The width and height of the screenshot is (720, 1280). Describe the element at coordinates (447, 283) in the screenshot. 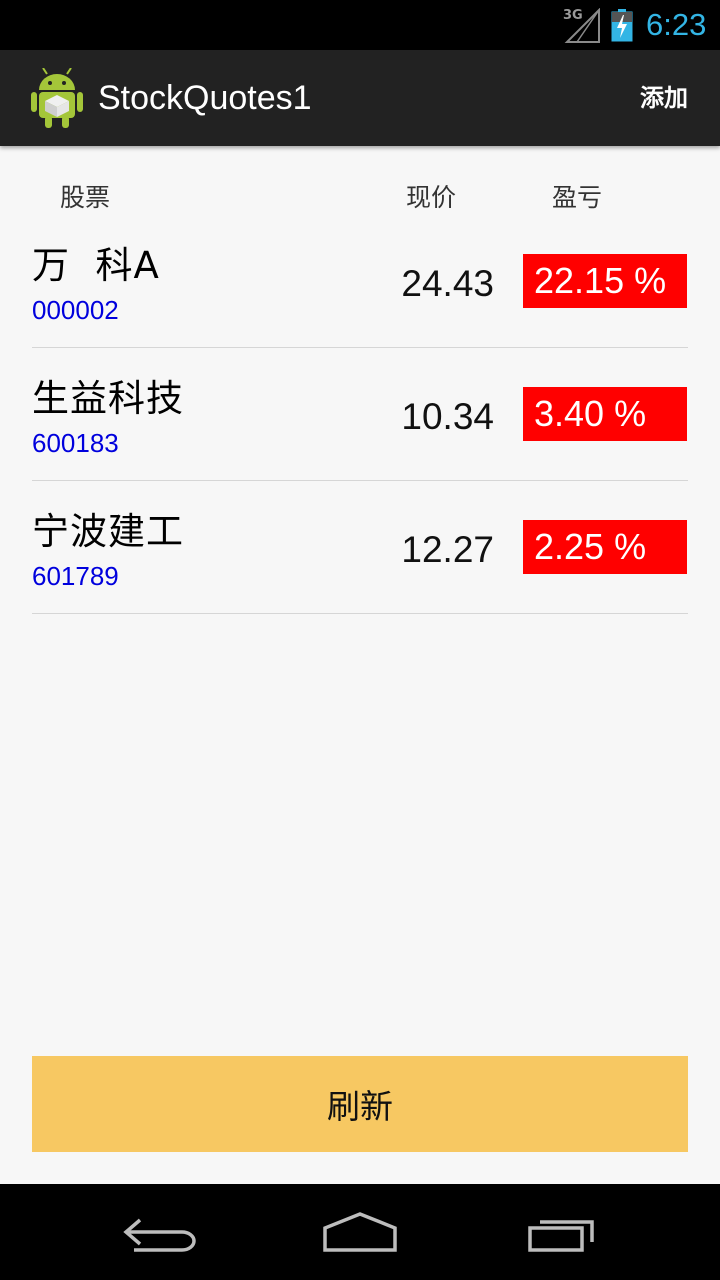

I see `stock-price: 24.43` at that location.